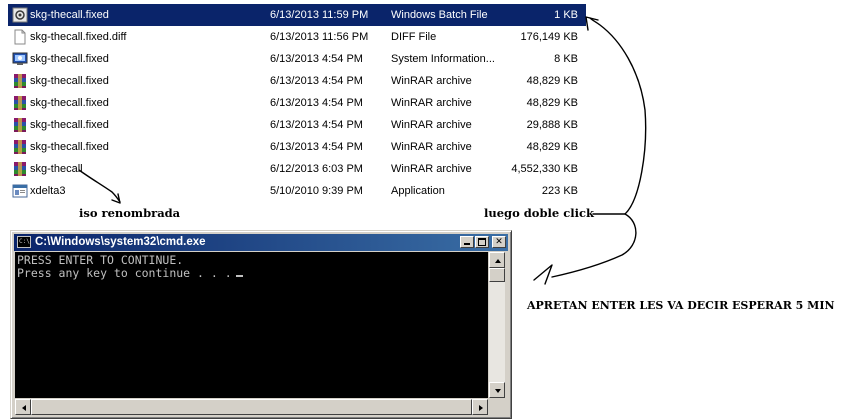 This screenshot has width=846, height=420. What do you see at coordinates (120, 242) in the screenshot?
I see `cmd-title: C:\Windows\system32\cmd.exe` at bounding box center [120, 242].